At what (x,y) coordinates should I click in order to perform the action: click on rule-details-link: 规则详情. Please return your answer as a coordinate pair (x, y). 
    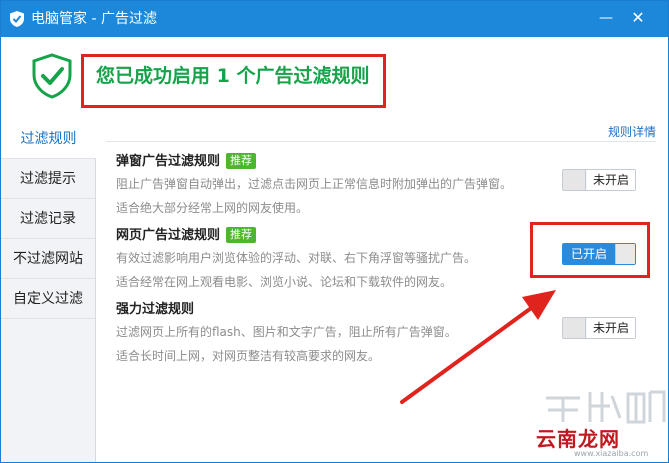
    Looking at the image, I should click on (632, 131).